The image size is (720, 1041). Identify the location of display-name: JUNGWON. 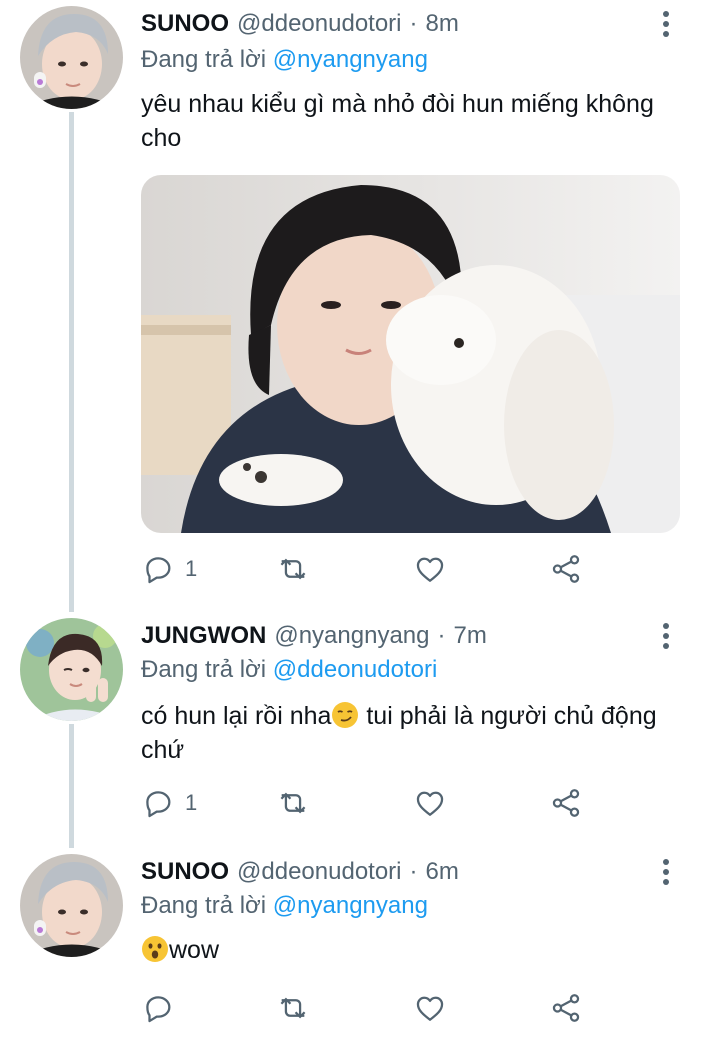
(203, 636).